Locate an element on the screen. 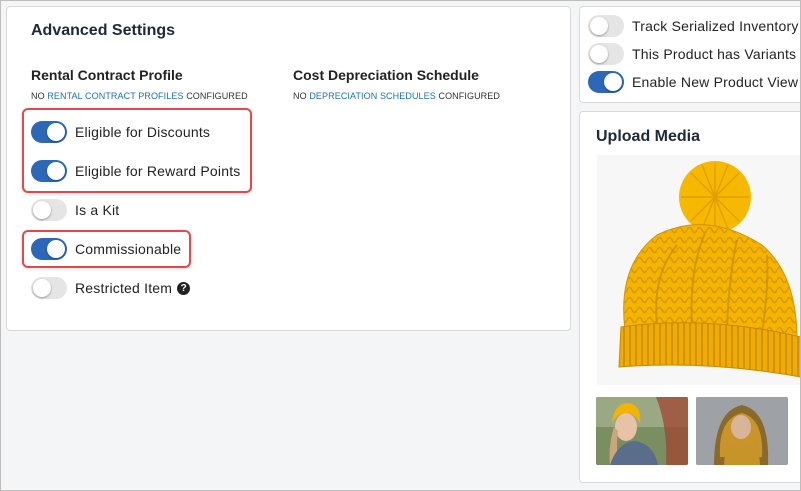 This screenshot has height=491, width=801. track-serialized-label: Track Serialized Inventory is located at coordinates (715, 26).